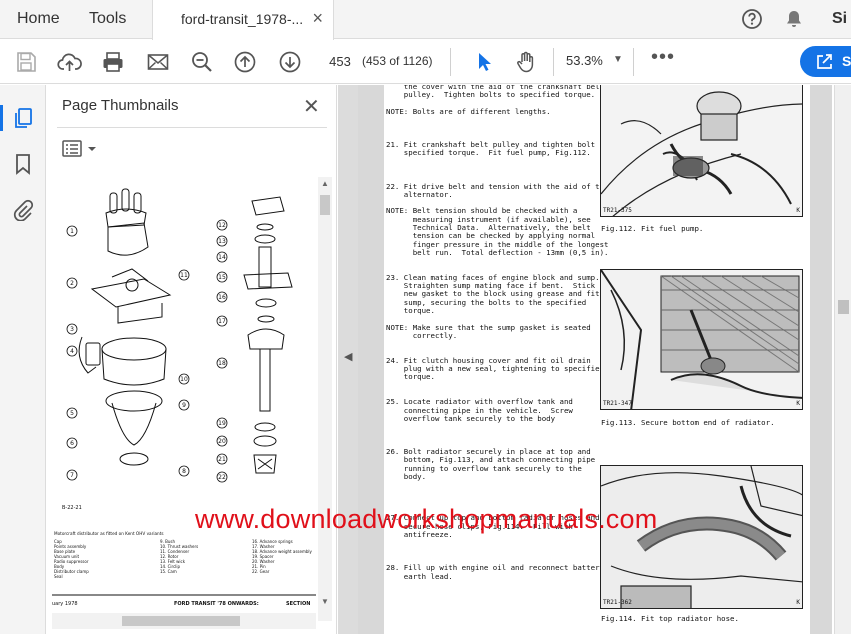 The width and height of the screenshot is (851, 634). What do you see at coordinates (222, 477) in the screenshot?
I see `callout-label: 22` at bounding box center [222, 477].